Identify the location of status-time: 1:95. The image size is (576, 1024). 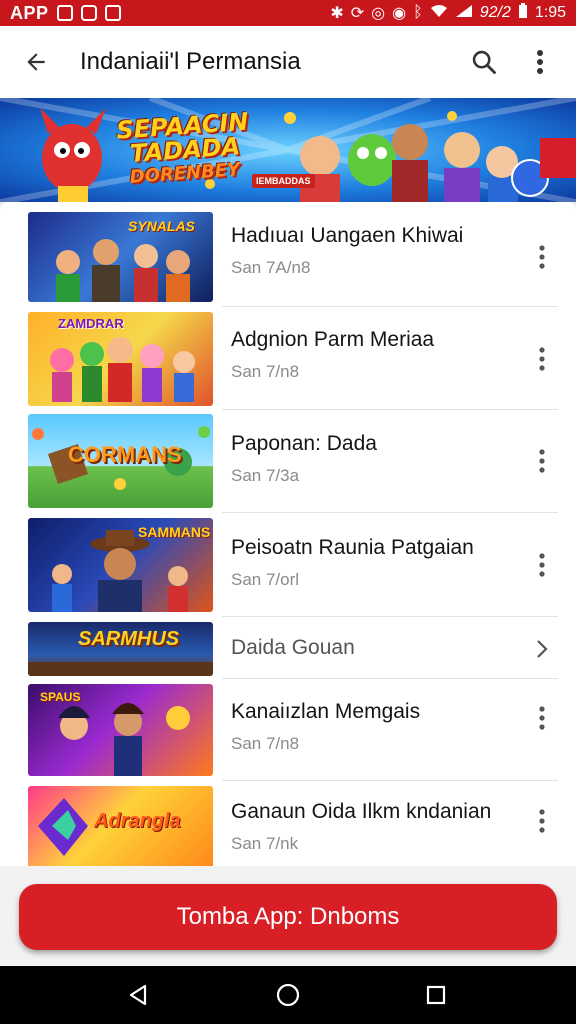
(550, 12).